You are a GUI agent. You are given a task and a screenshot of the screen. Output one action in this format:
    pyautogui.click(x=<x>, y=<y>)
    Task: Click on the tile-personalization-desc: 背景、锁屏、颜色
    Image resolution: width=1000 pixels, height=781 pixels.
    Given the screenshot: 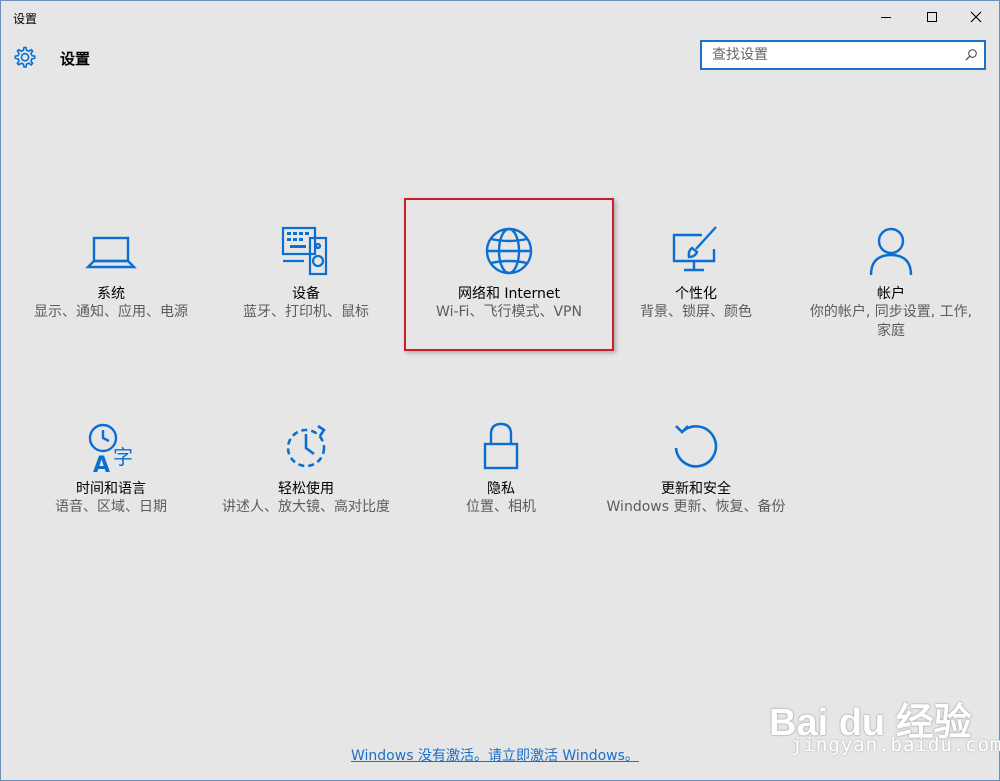 What is the action you would take?
    pyautogui.click(x=696, y=312)
    